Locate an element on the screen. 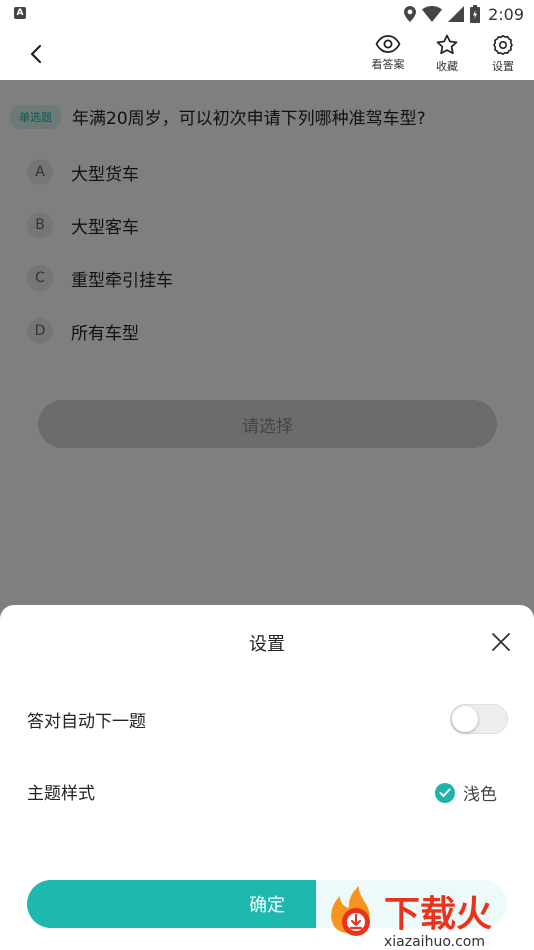  settings-label: 设置 is located at coordinates (503, 66).